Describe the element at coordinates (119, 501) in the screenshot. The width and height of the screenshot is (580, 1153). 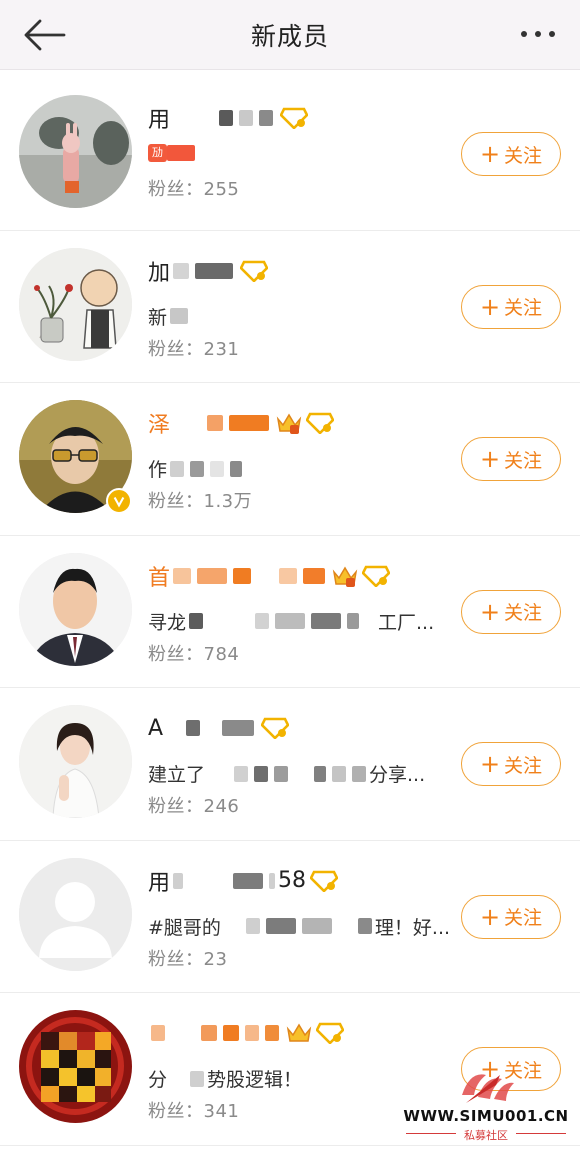
I see `verified-badge-icon` at that location.